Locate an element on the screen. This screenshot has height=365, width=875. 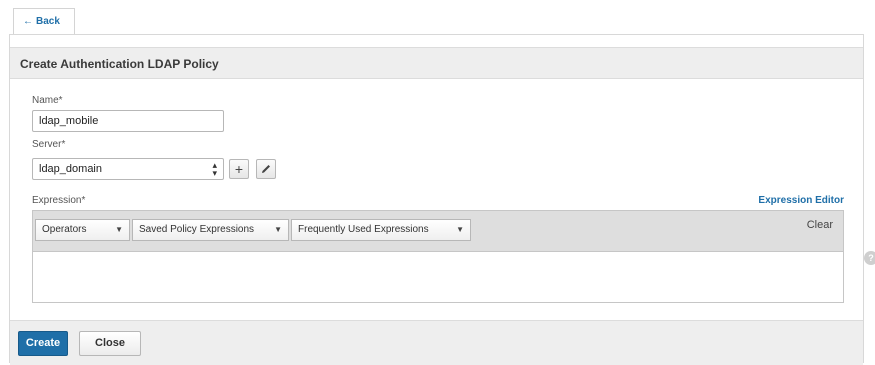
edit-server-button is located at coordinates (266, 169).